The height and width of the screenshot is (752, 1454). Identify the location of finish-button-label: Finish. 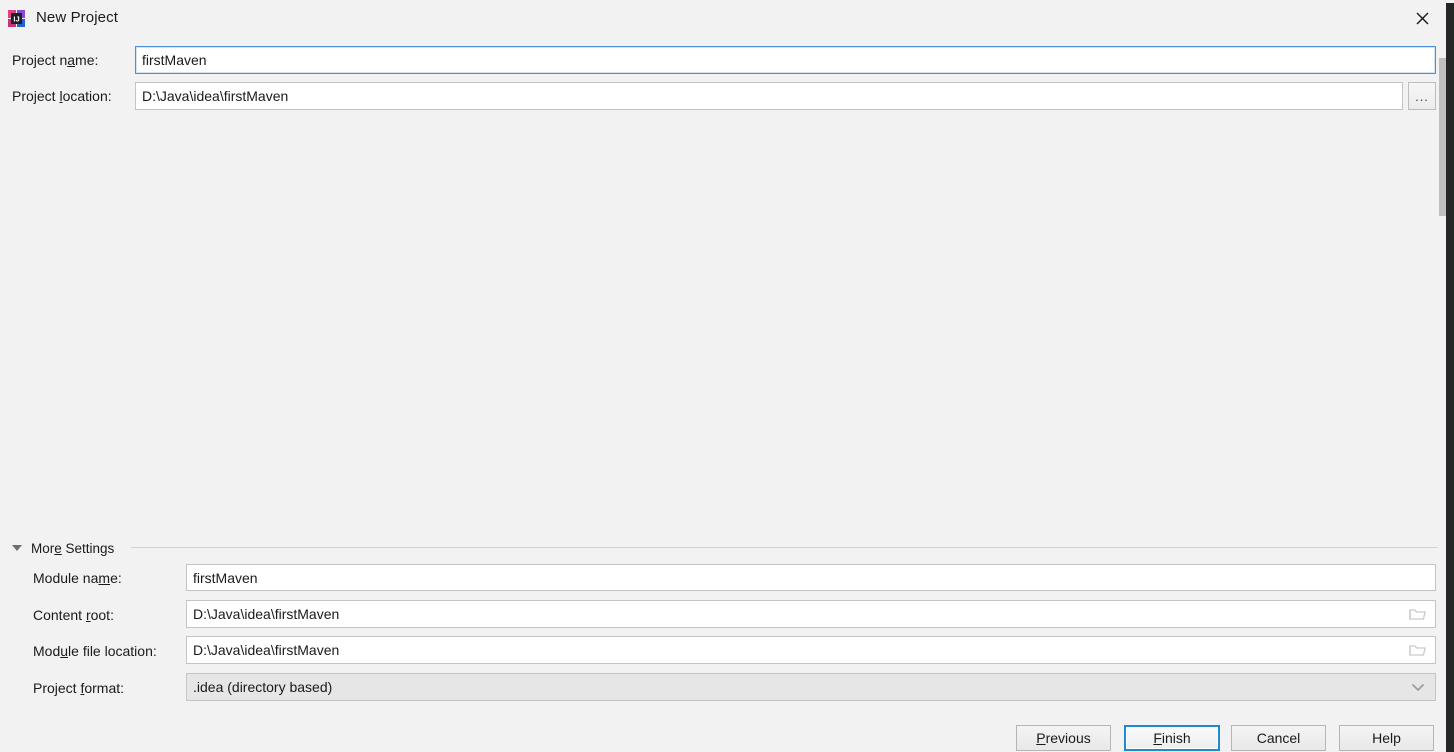
(1172, 738).